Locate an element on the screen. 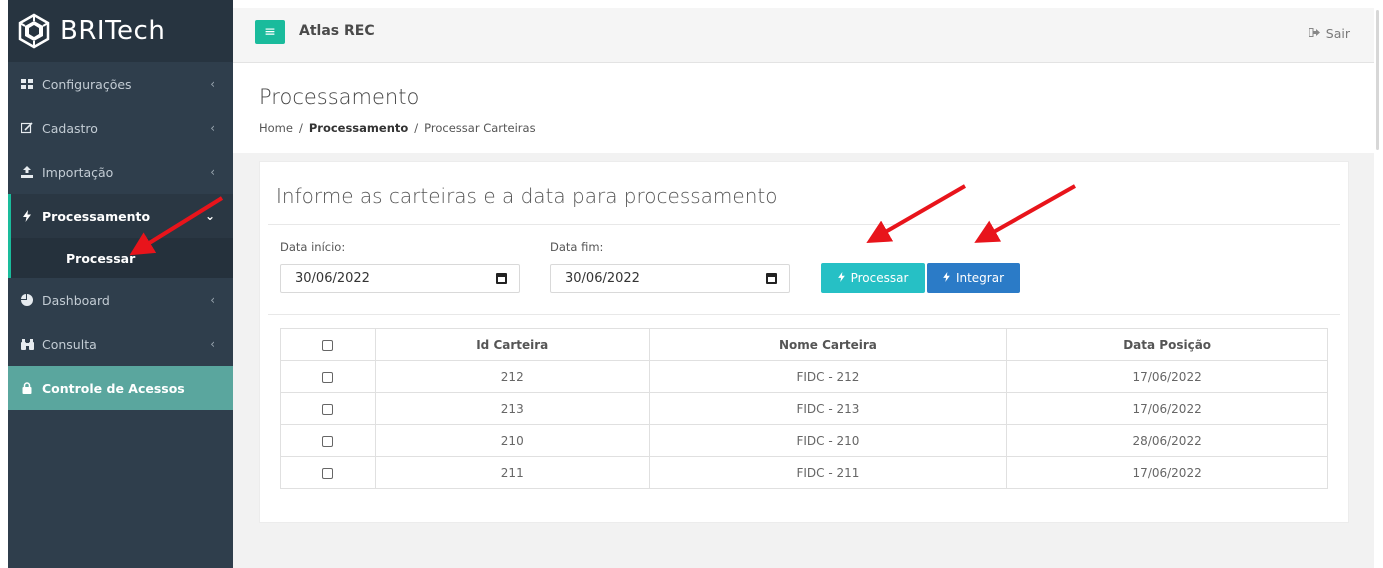 The height and width of the screenshot is (568, 1383). edit-icon is located at coordinates (27, 128).